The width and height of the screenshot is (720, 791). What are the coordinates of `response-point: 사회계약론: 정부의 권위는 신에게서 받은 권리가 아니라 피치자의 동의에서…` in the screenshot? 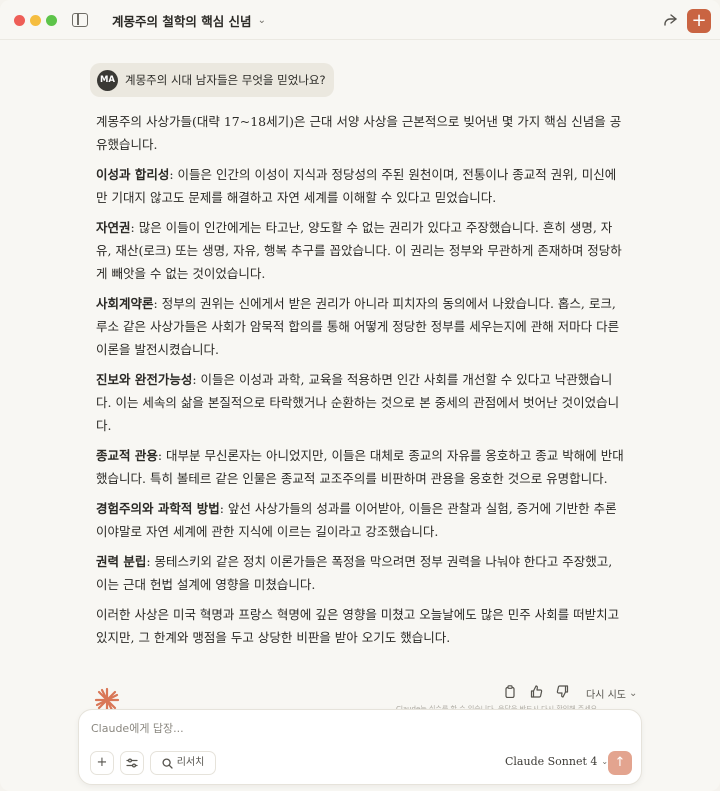 It's located at (361, 326).